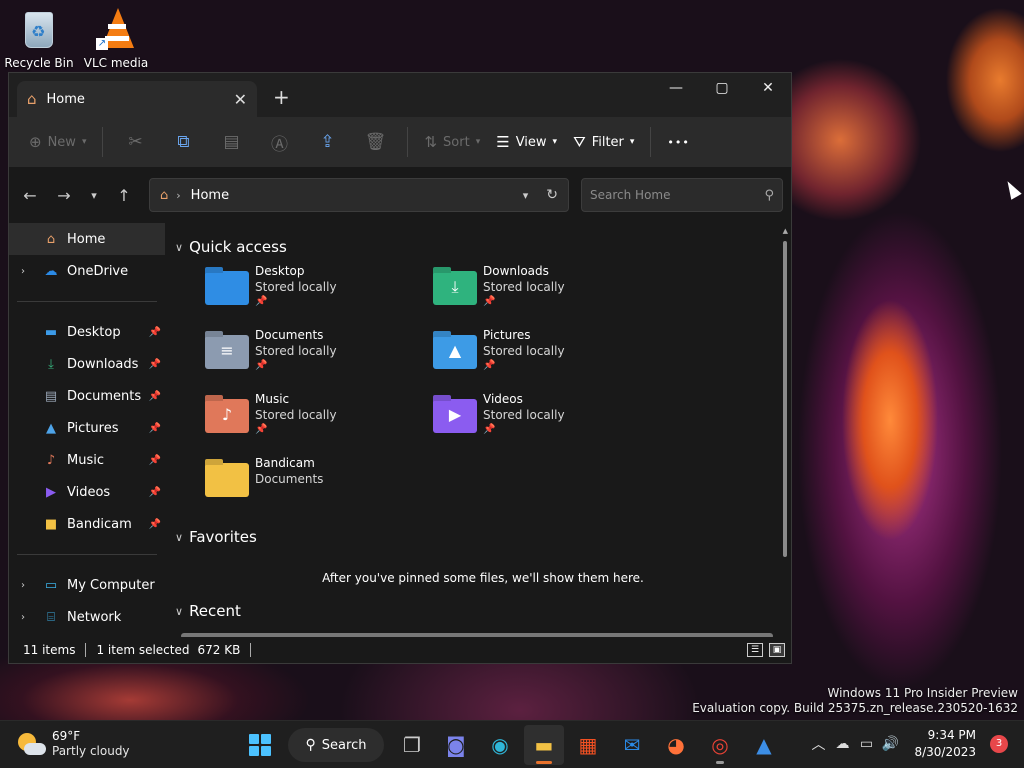 The width and height of the screenshot is (1024, 768). What do you see at coordinates (951, 735) in the screenshot?
I see `clock-time: 9:34 PM` at bounding box center [951, 735].